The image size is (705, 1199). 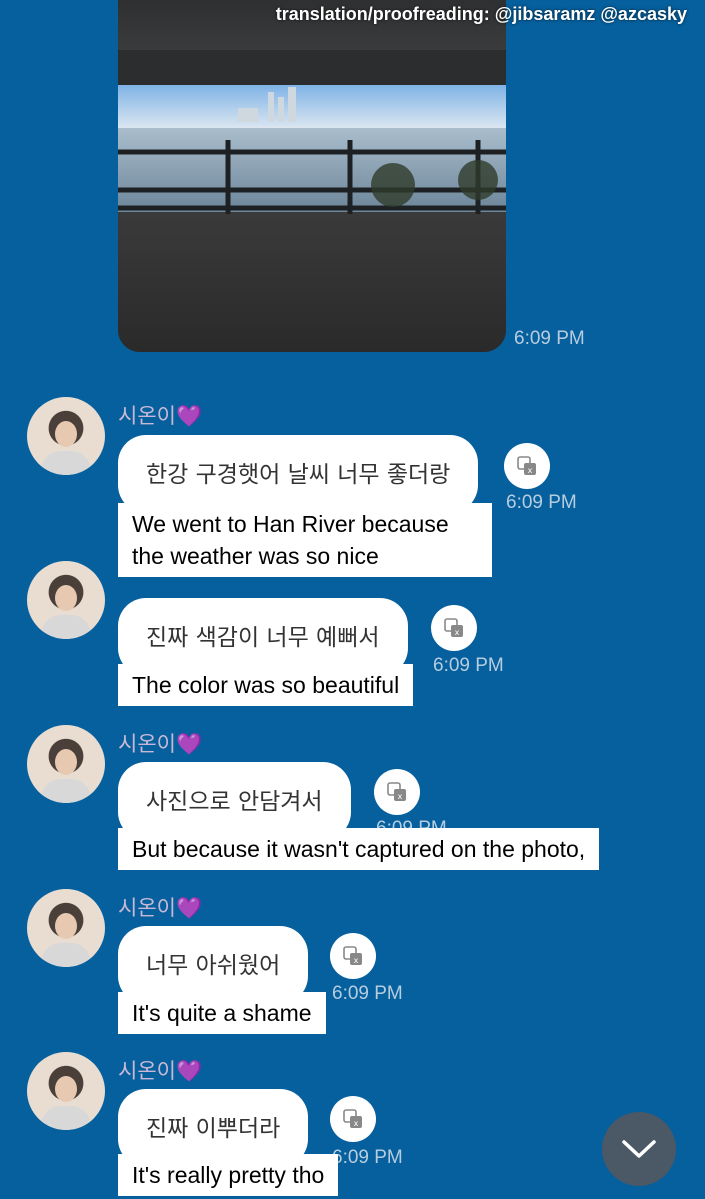 I want to click on translation-caption: It's really pretty tho, so click(x=228, y=1175).